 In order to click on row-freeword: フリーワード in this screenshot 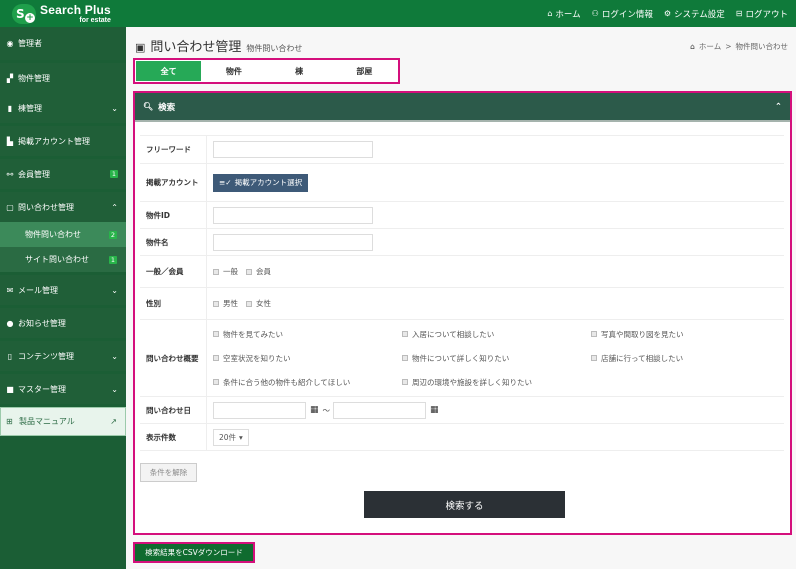, I will do `click(462, 150)`.